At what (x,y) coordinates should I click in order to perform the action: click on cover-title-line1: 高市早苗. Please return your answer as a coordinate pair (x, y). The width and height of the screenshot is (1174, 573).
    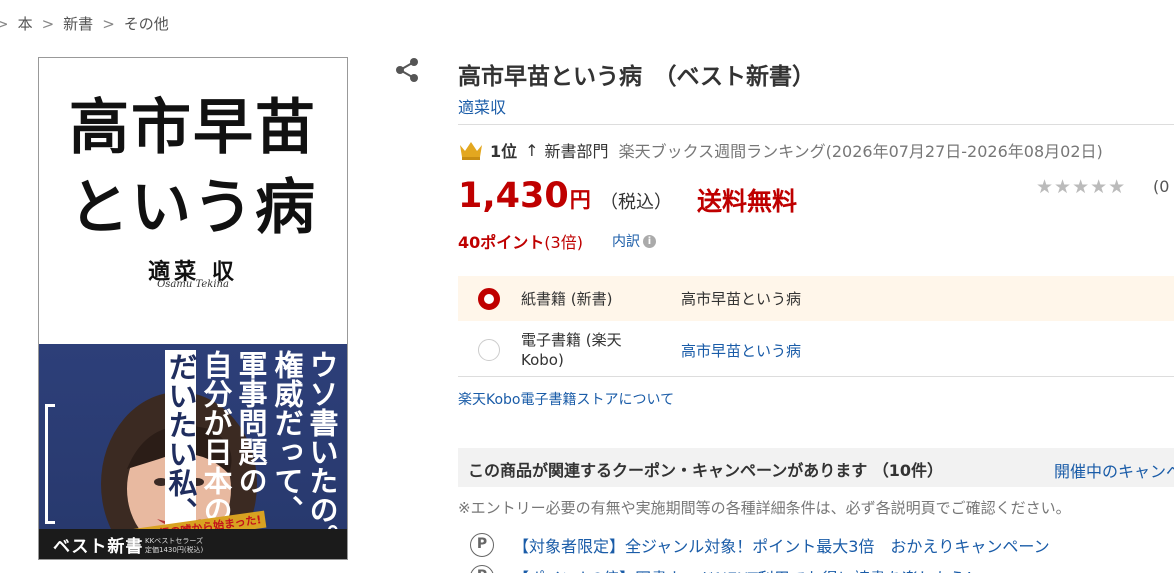
    Looking at the image, I should click on (193, 128).